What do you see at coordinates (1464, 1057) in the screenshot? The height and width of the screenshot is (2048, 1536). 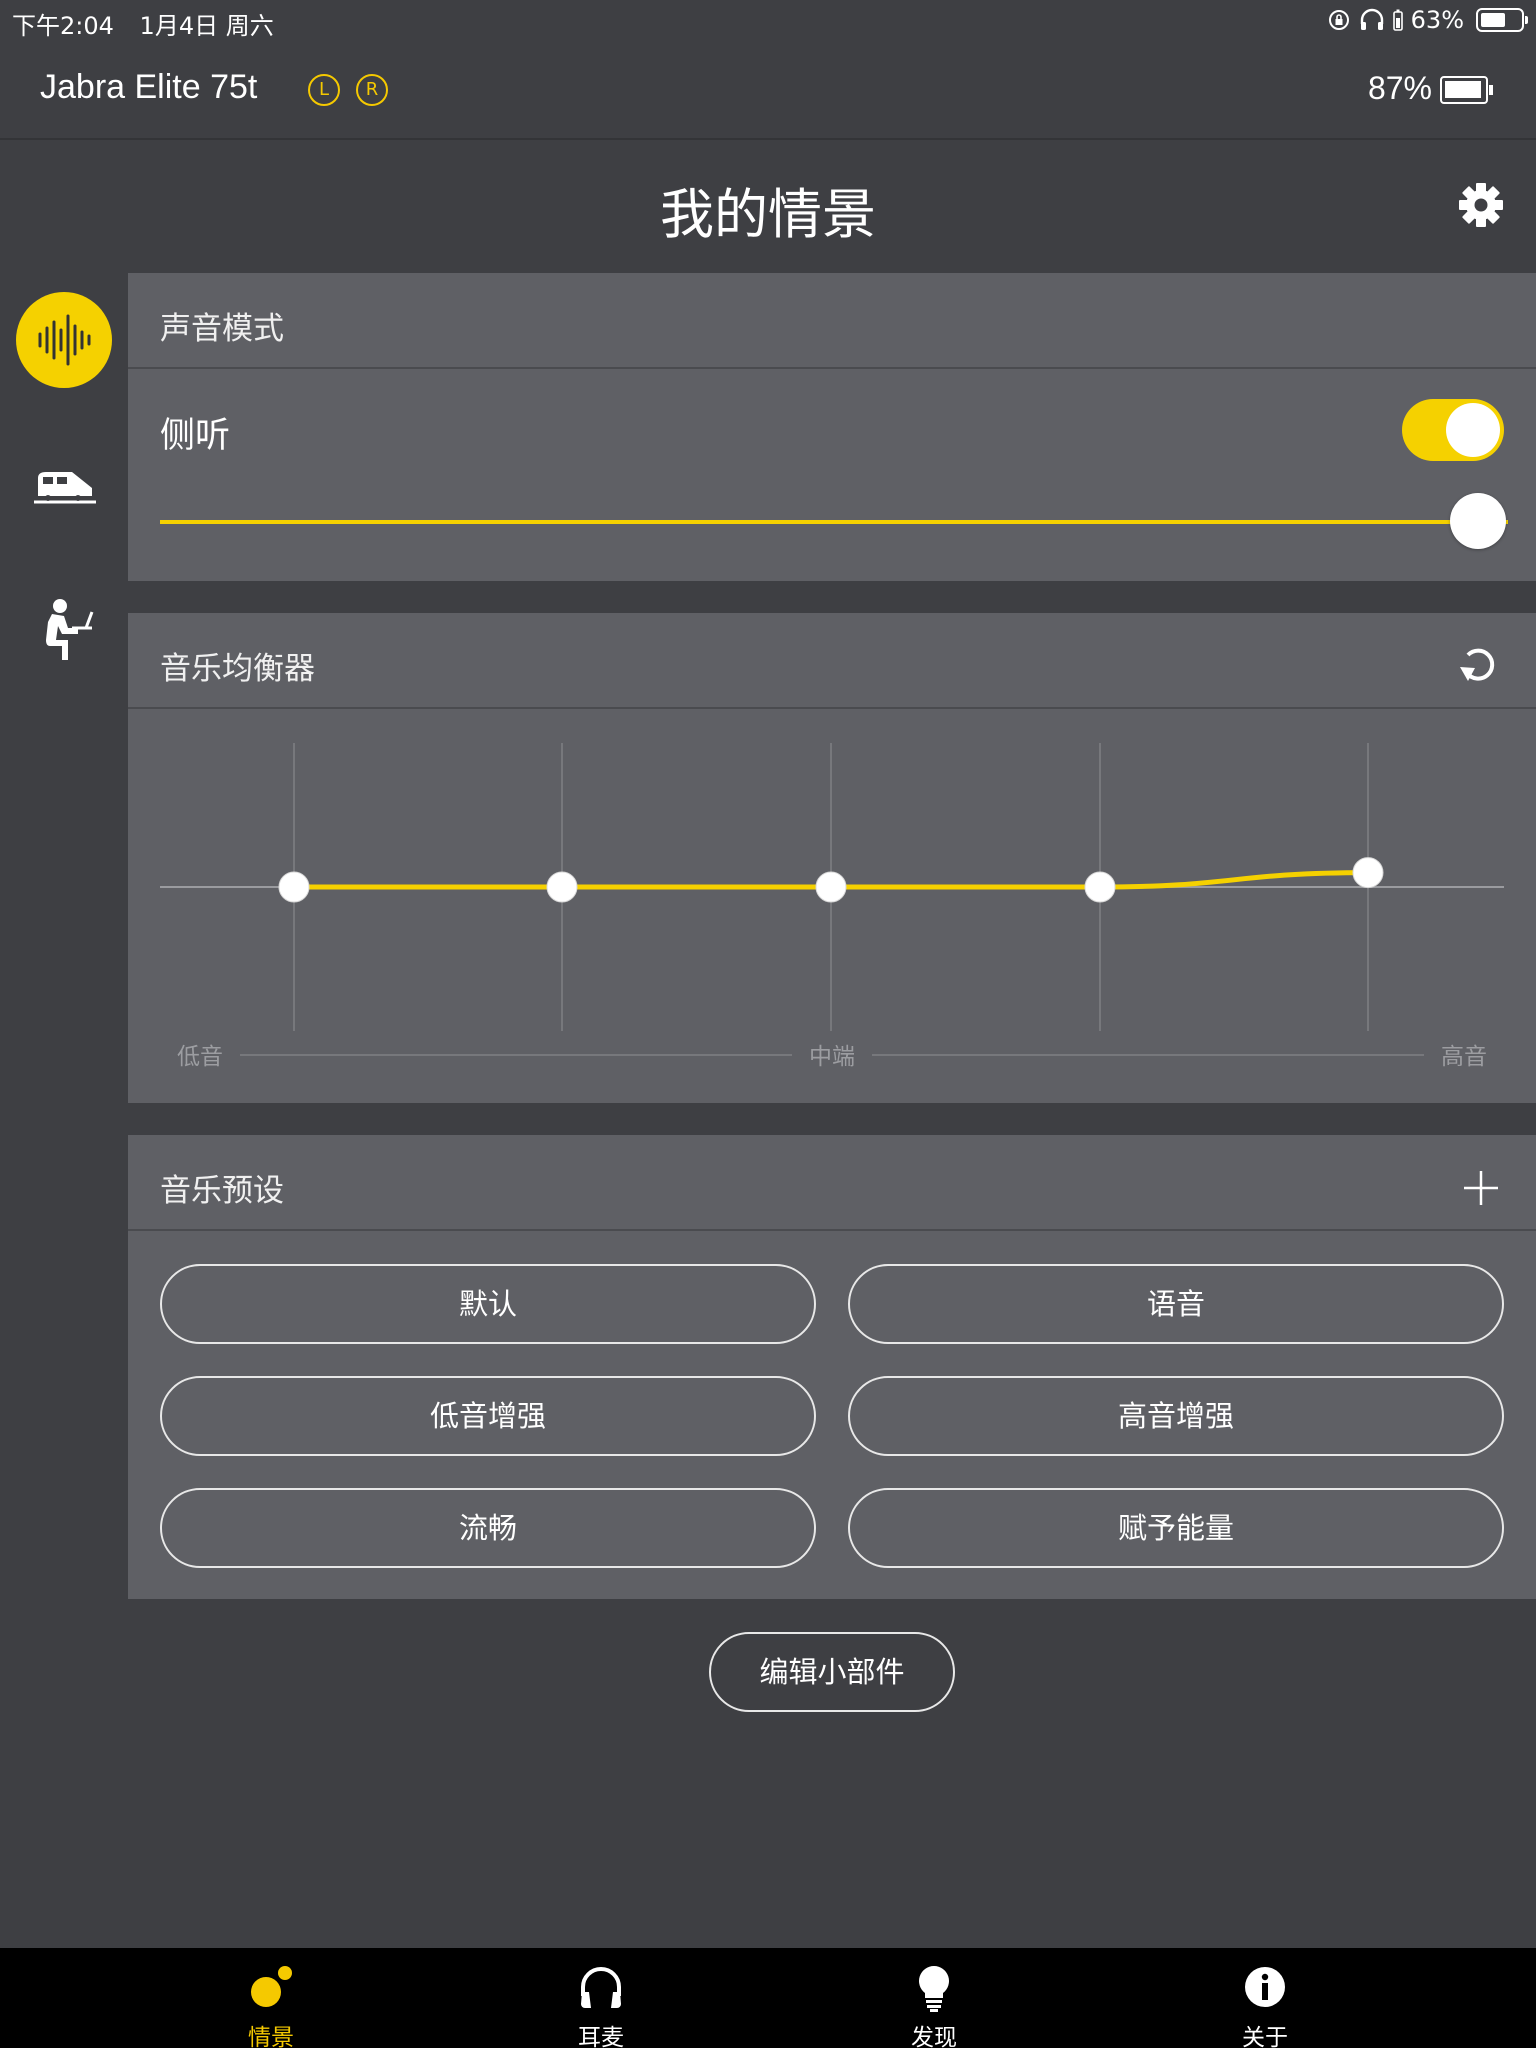 I see `eq-label-high: 高音` at bounding box center [1464, 1057].